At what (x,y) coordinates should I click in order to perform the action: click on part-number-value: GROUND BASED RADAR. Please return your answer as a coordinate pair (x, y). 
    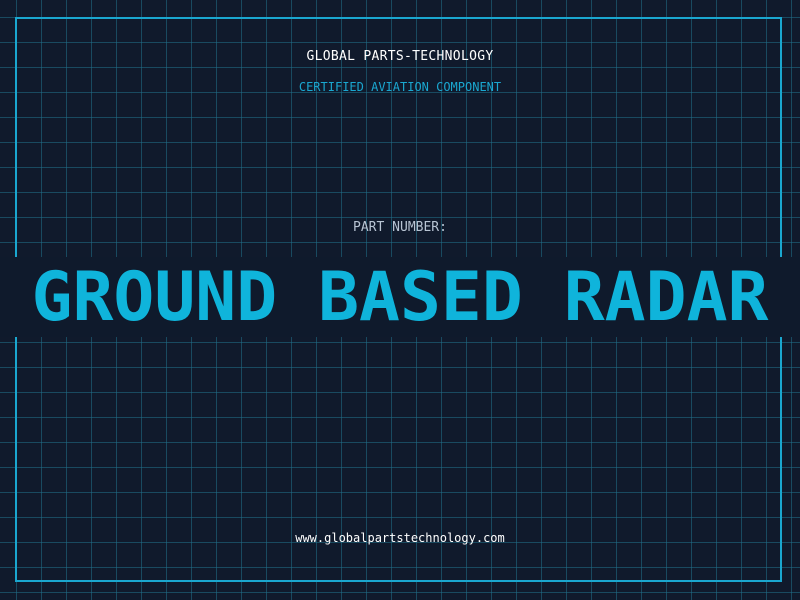
    Looking at the image, I should click on (400, 297).